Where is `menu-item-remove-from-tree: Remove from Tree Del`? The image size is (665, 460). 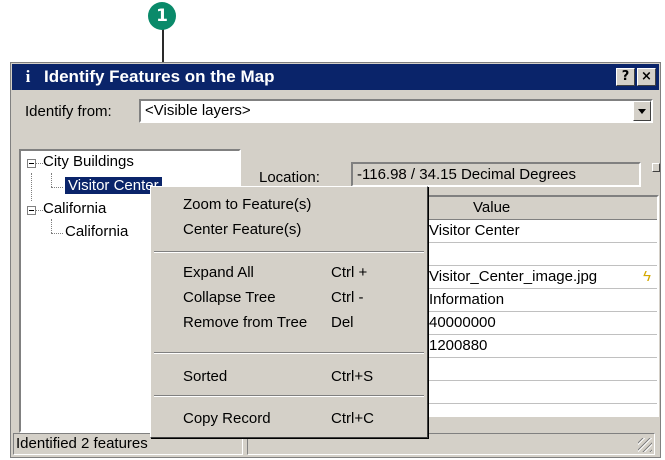 menu-item-remove-from-tree: Remove from Tree Del is located at coordinates (289, 323).